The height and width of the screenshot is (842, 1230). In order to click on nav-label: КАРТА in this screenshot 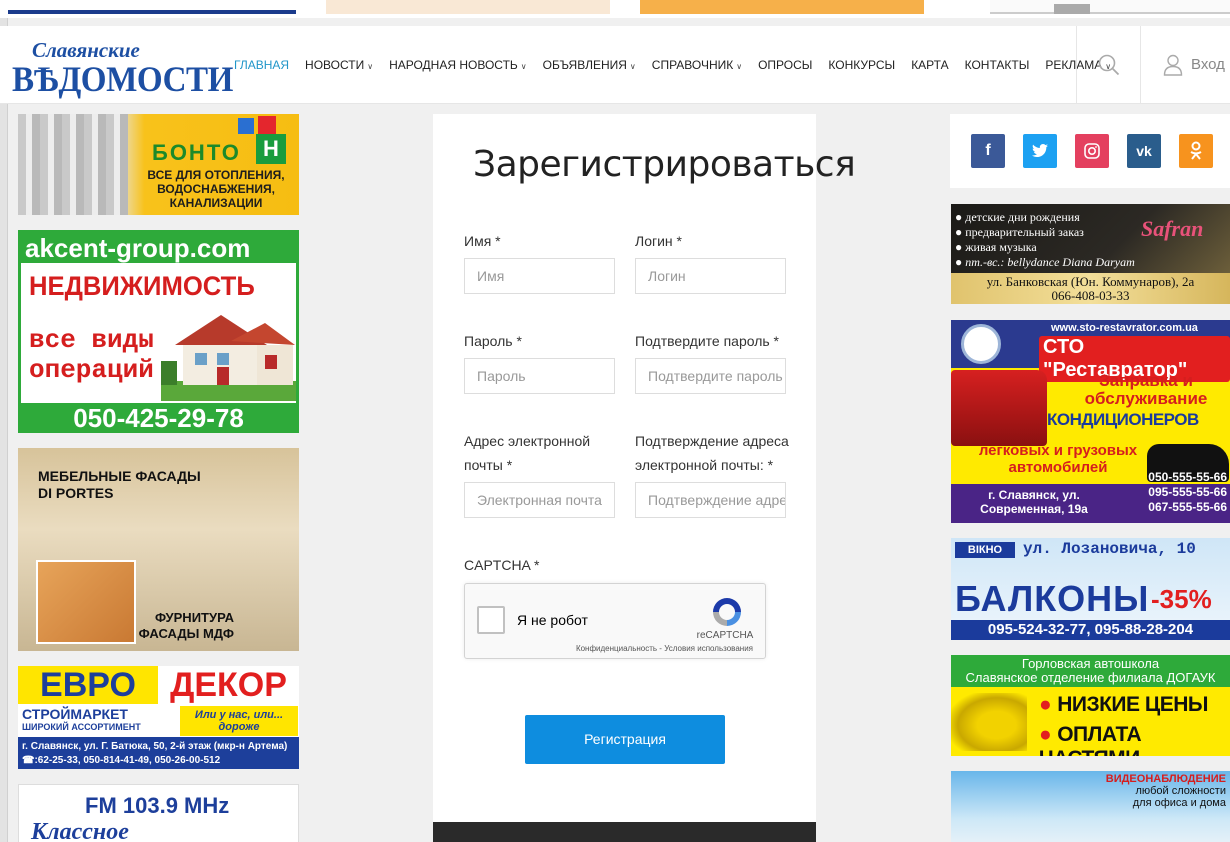, I will do `click(930, 65)`.